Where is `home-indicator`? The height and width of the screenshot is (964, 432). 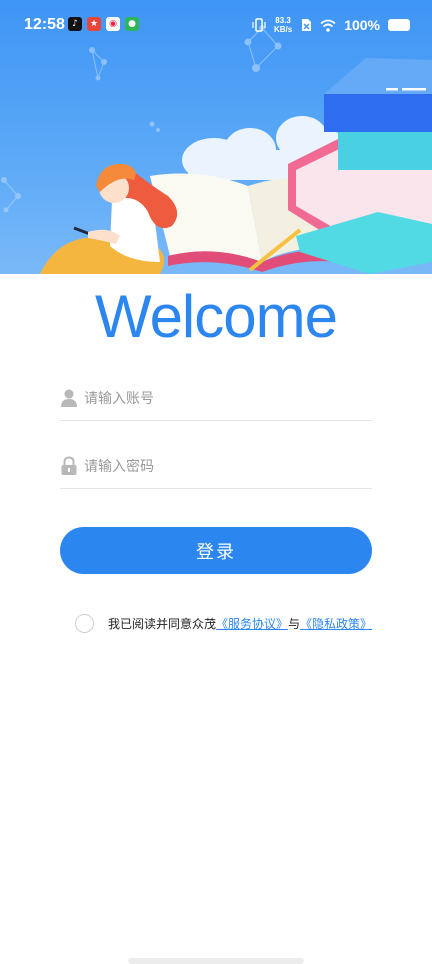 home-indicator is located at coordinates (216, 961).